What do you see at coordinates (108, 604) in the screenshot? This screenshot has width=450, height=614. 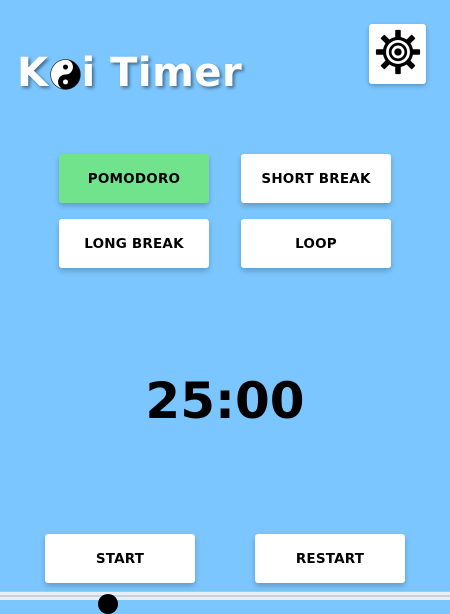 I see `slider-thumb` at bounding box center [108, 604].